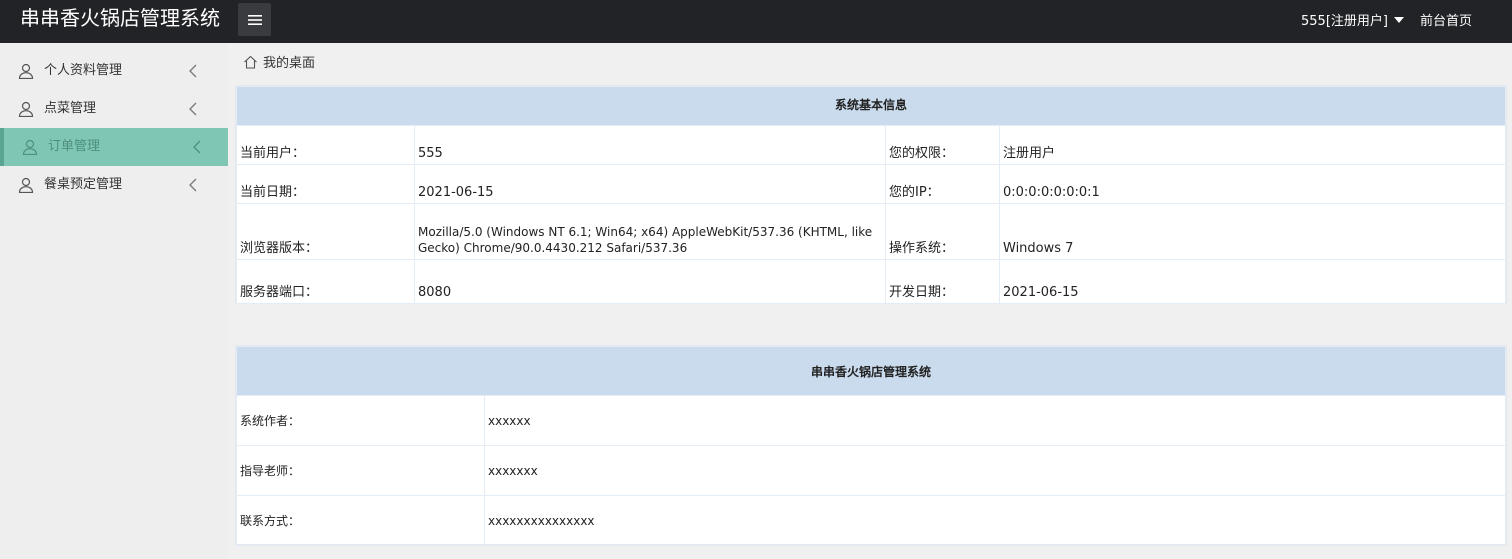 Image resolution: width=1512 pixels, height=559 pixels. Describe the element at coordinates (325, 281) in the screenshot. I see `info-label: 服务器端口：` at that location.